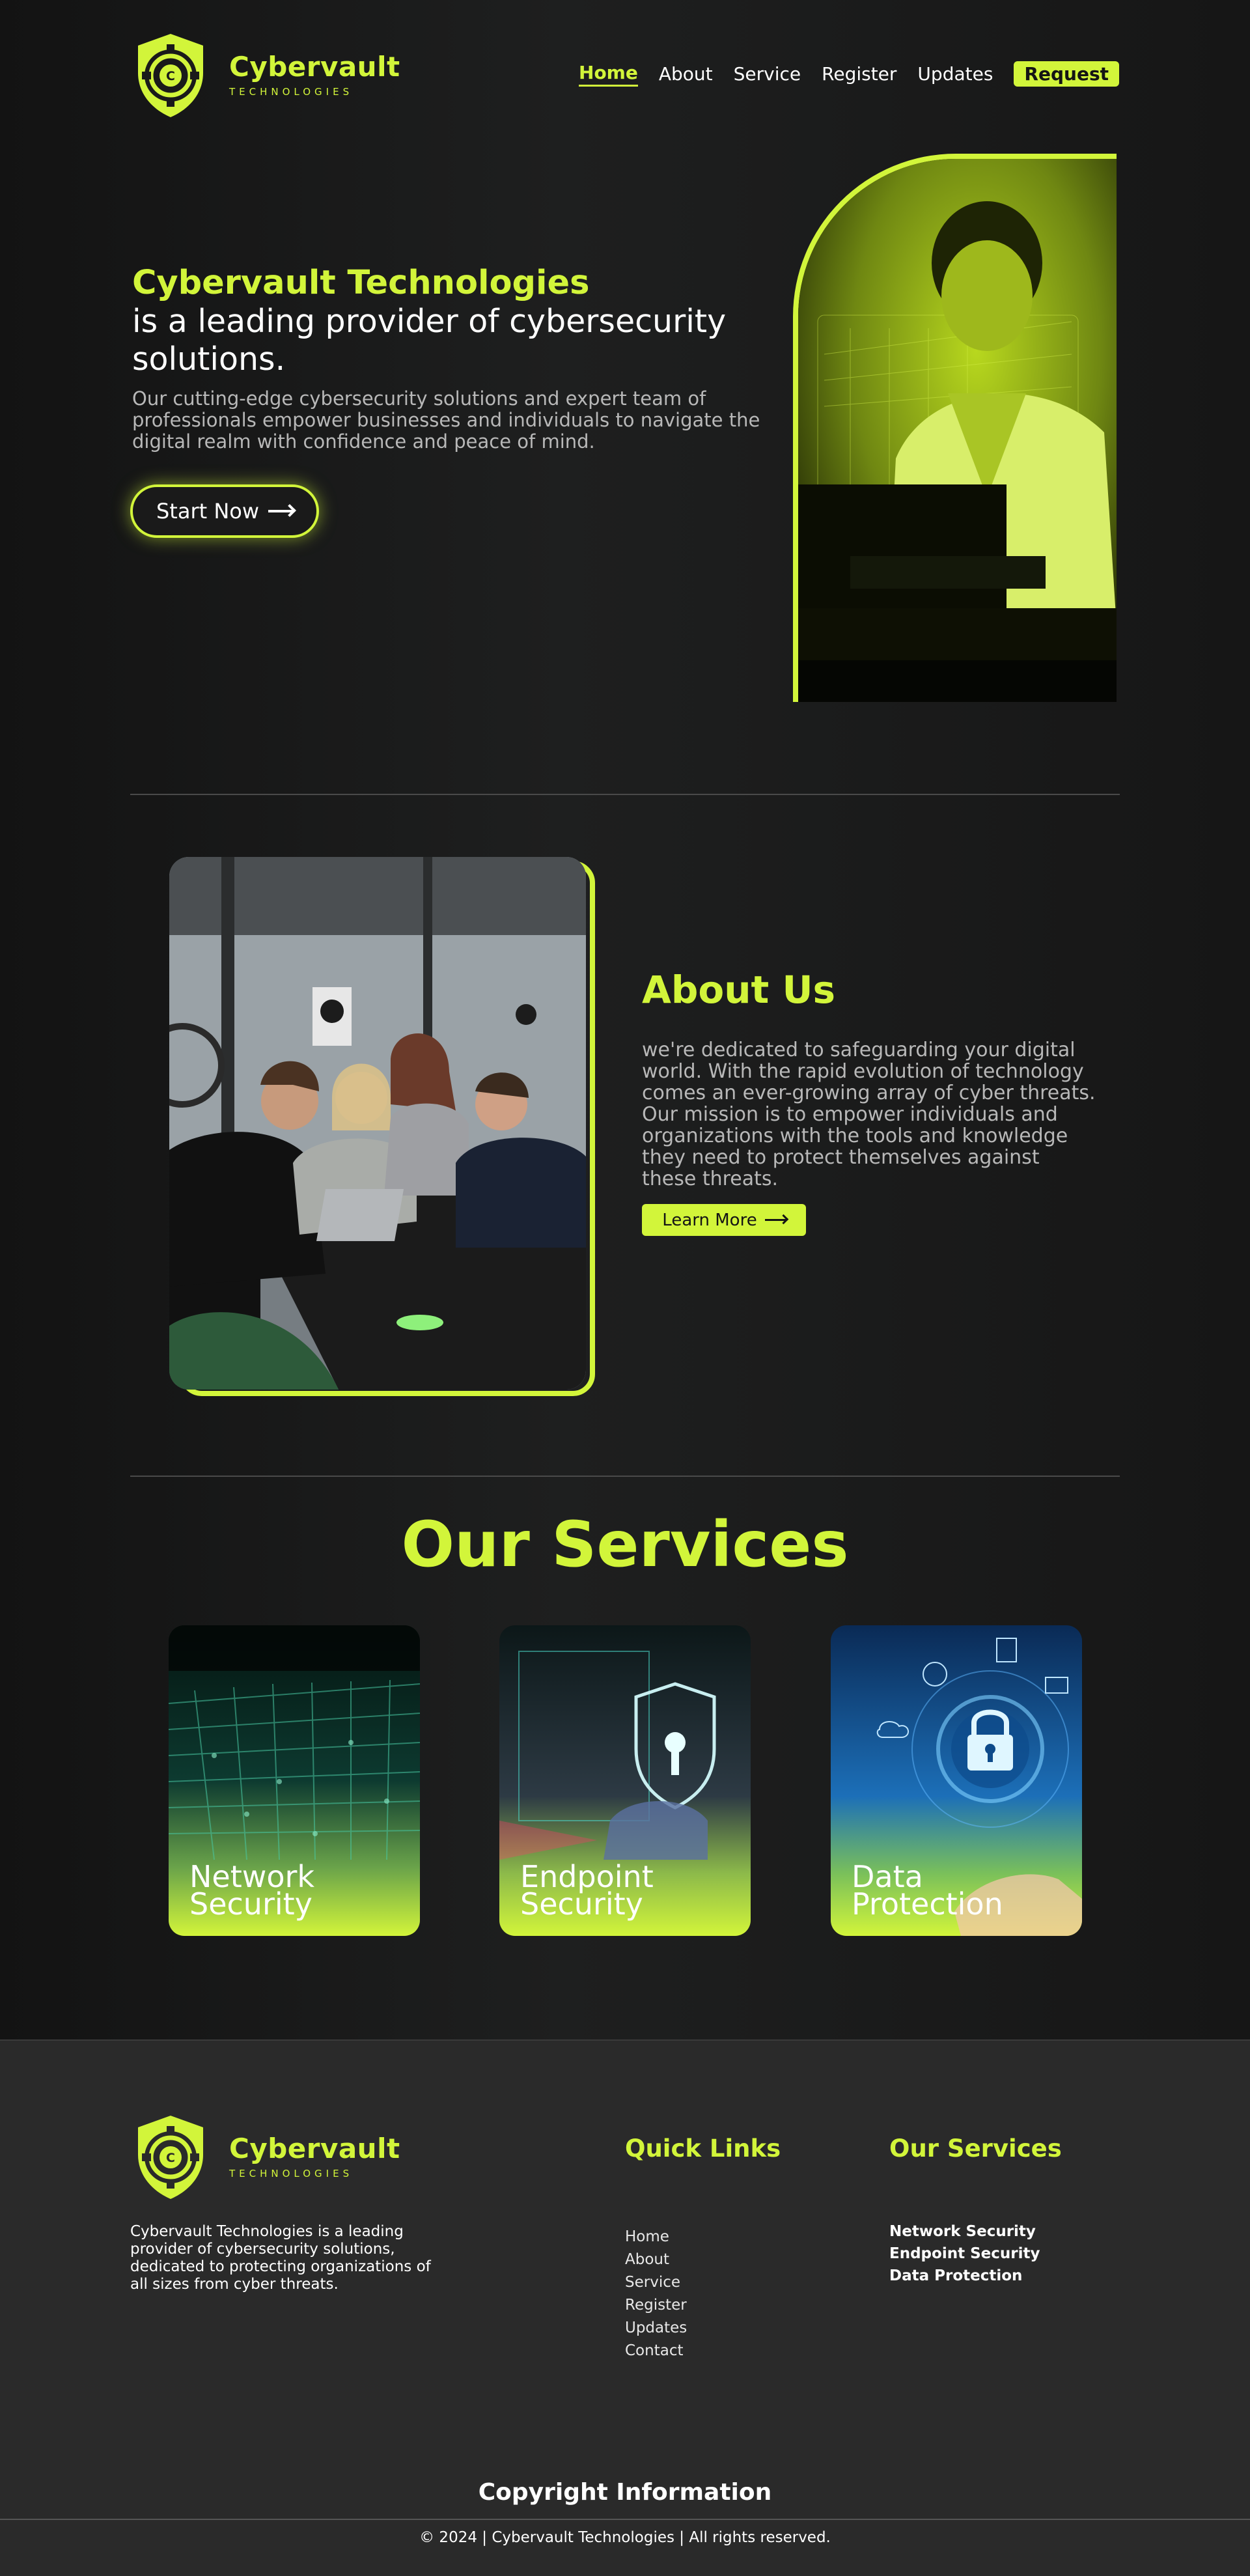 This screenshot has height=2576, width=1250. I want to click on copyright-title: Copyright Information, so click(625, 2493).